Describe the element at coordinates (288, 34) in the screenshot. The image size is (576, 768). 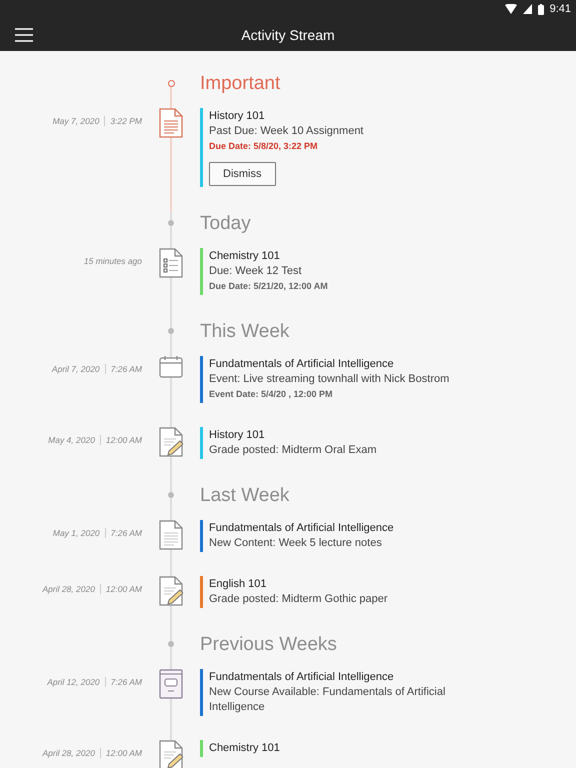
I see `screen-title: Activity Stream` at that location.